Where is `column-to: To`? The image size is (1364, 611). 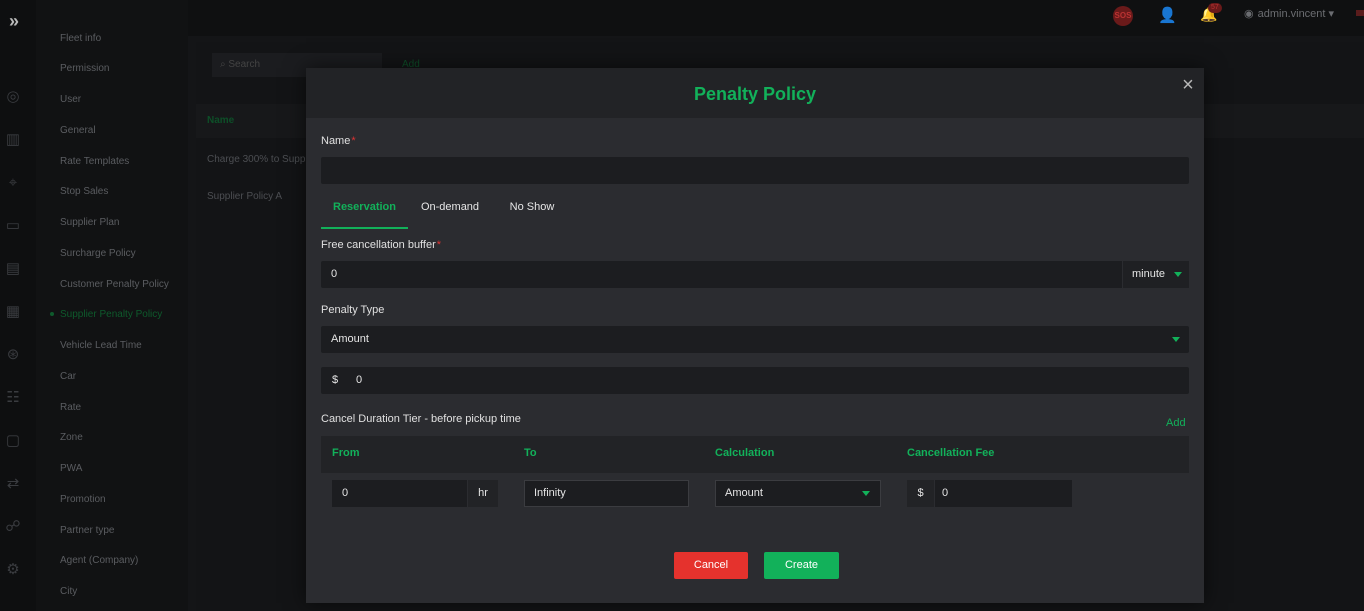
column-to: To is located at coordinates (530, 453).